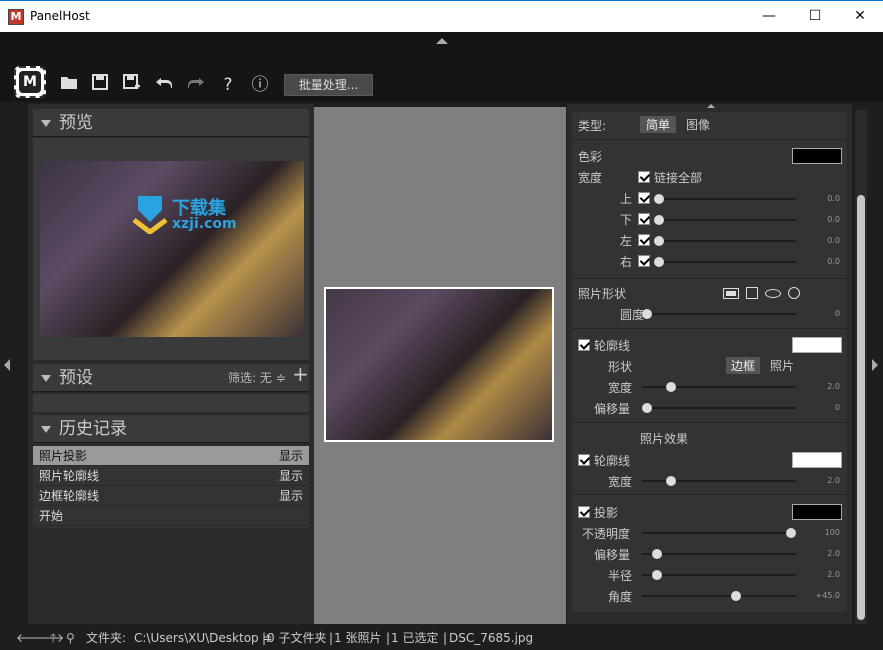 The image size is (883, 650). I want to click on selected-count: 1 已选定, so click(415, 638).